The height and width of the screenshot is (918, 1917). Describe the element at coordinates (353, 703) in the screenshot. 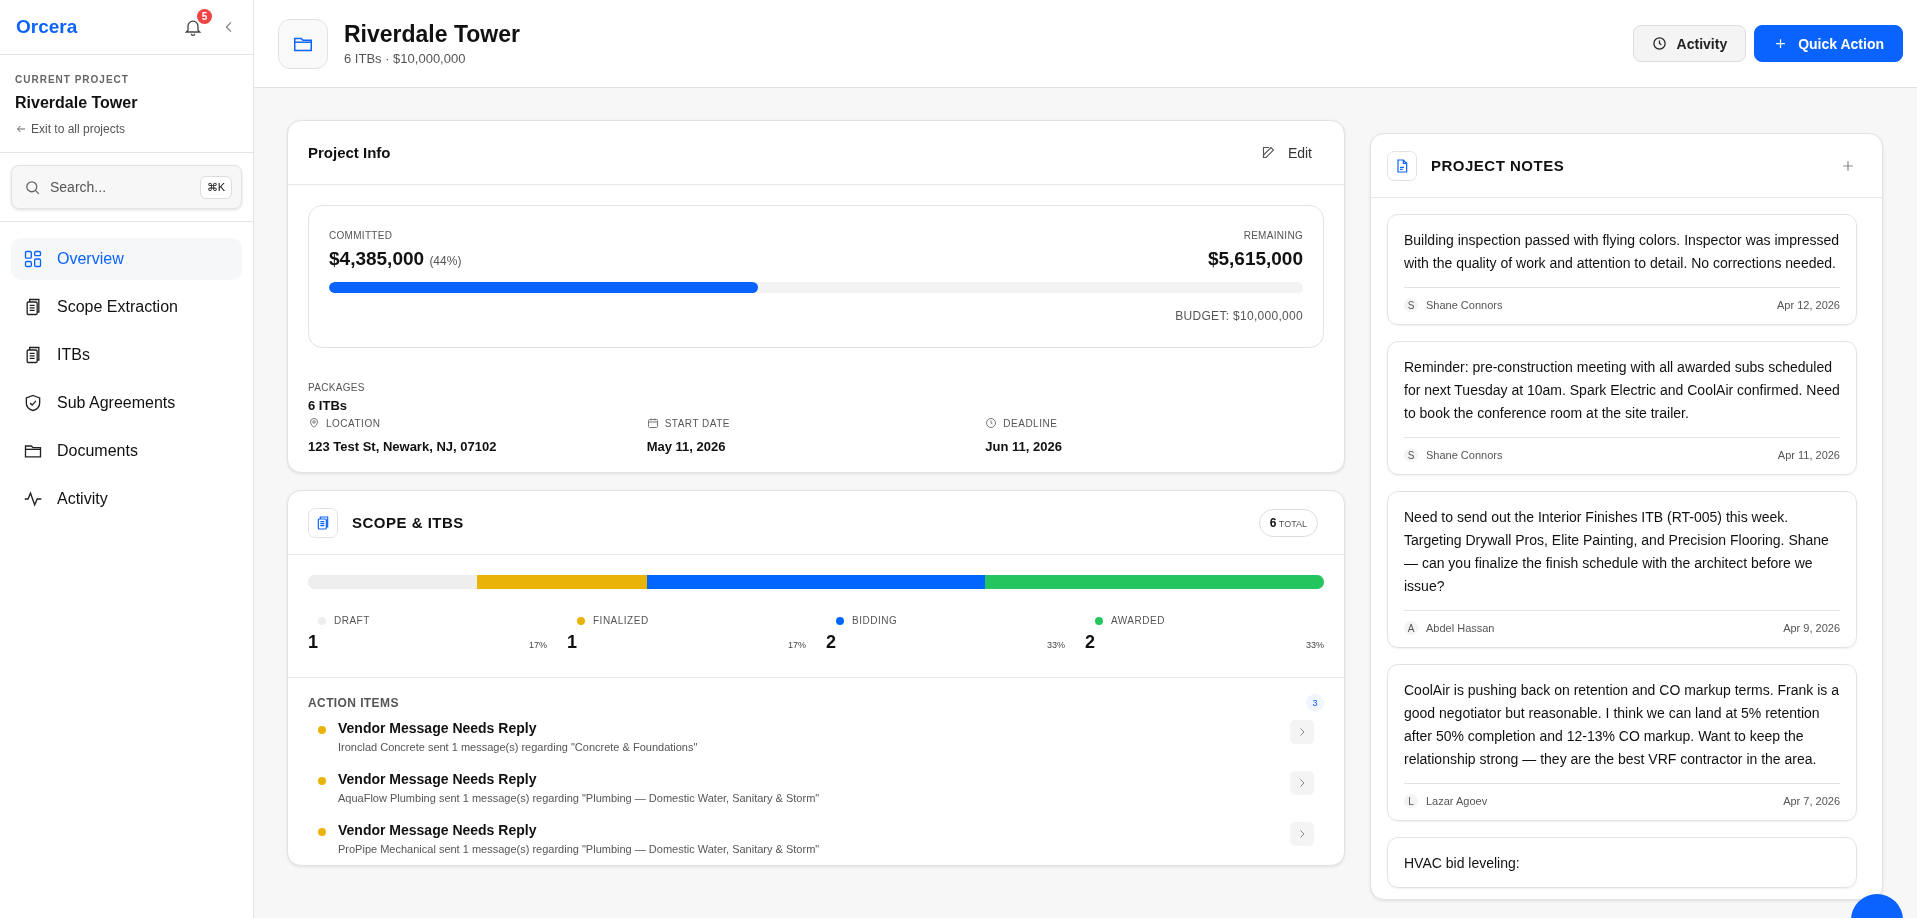

I see `section-label: ACTION ITEMS` at that location.